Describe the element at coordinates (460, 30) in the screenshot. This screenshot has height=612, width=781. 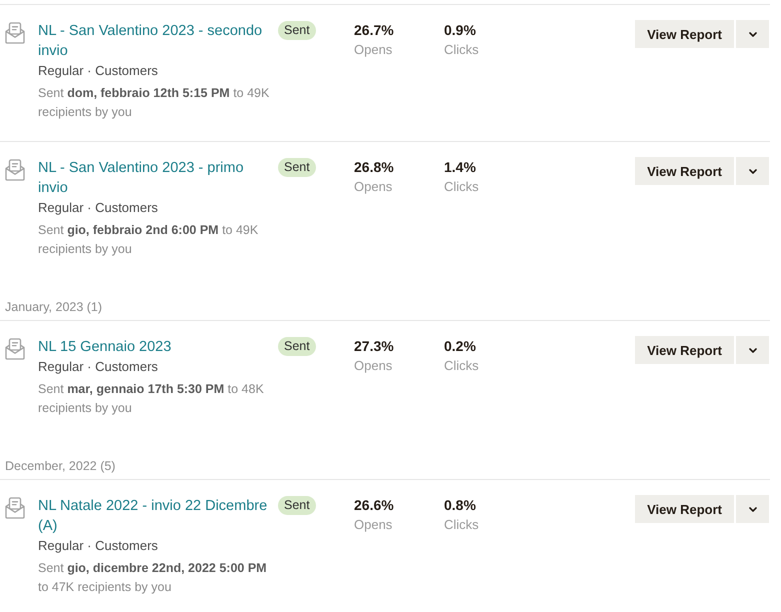
I see `stat-value: 0.9%` at that location.